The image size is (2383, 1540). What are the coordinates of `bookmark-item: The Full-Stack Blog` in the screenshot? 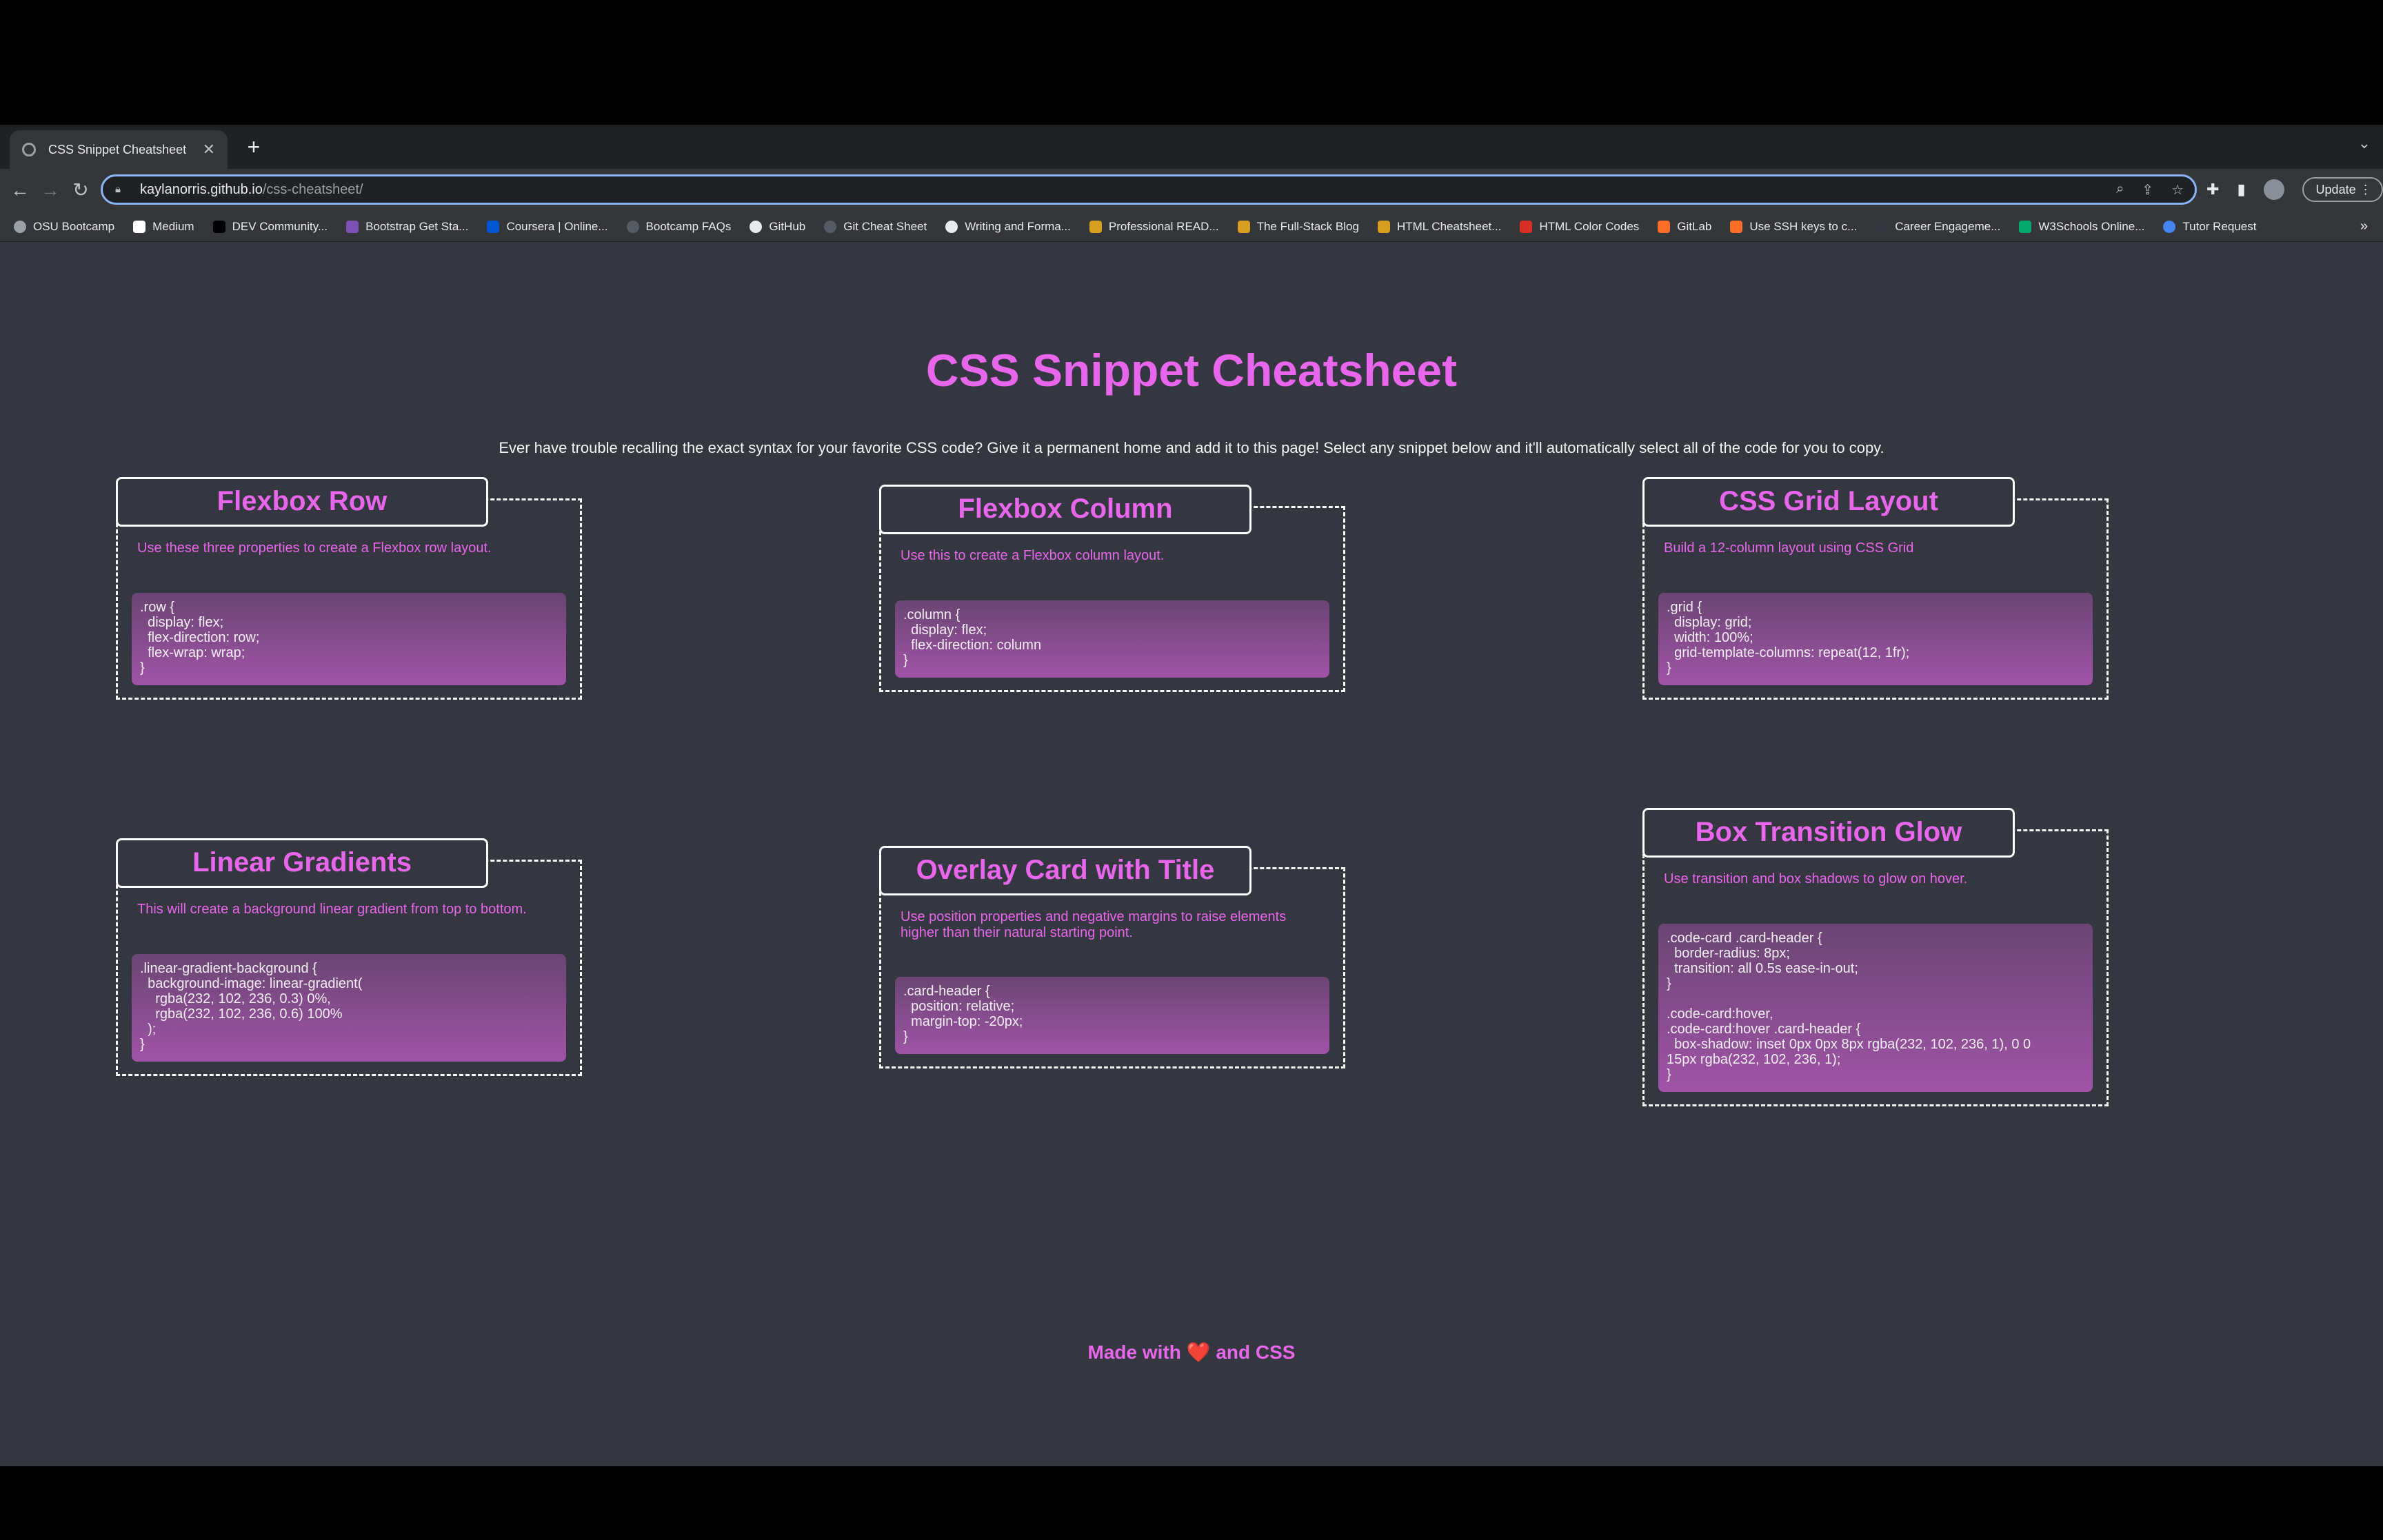 It's located at (1298, 227).